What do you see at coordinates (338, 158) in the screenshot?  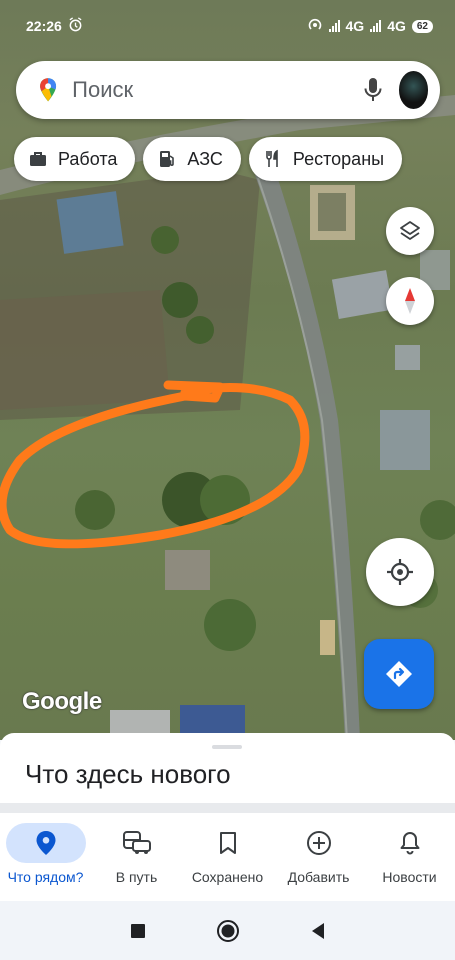 I see `chip-label: Рестораны` at bounding box center [338, 158].